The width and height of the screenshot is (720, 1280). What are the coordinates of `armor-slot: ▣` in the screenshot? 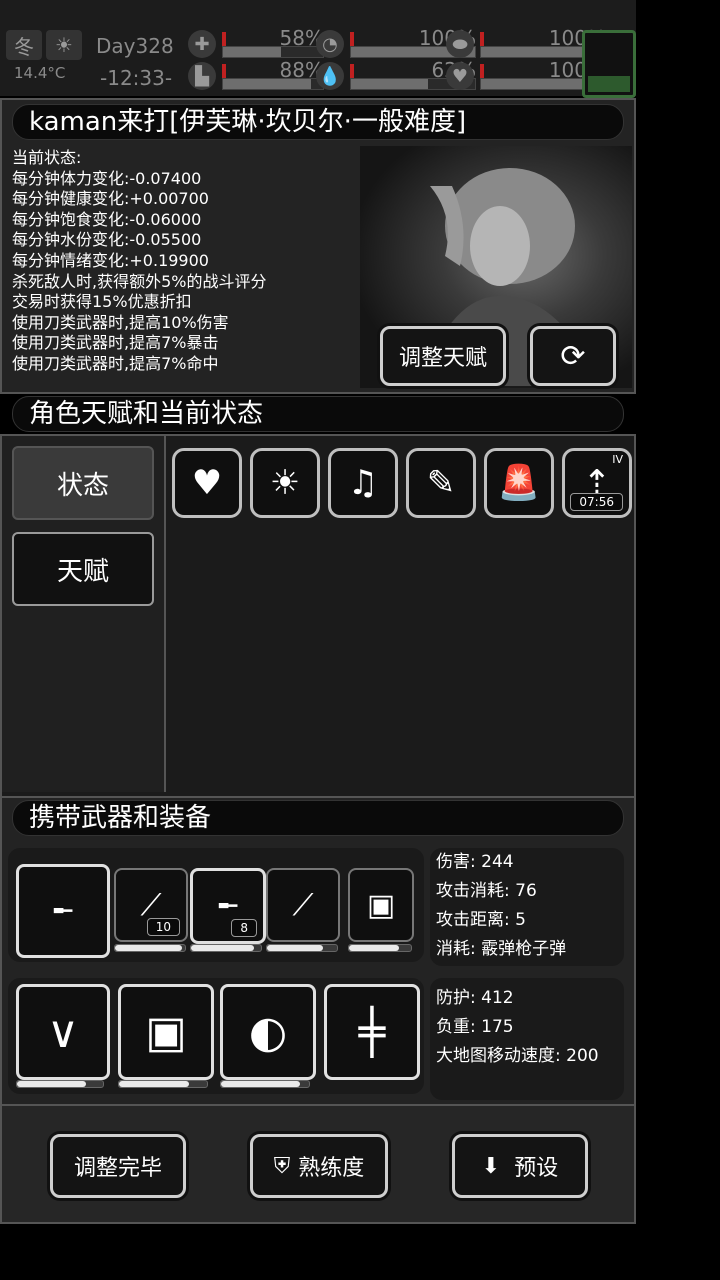 It's located at (166, 1032).